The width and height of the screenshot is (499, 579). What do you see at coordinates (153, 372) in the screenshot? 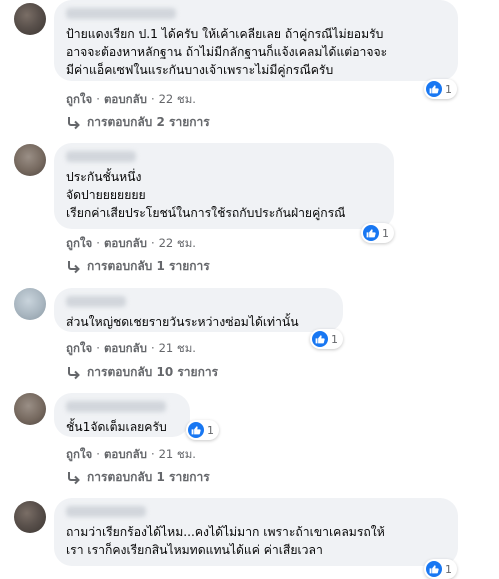
I see `replies-count-label: การตอบกลับ 10 รายการ` at bounding box center [153, 372].